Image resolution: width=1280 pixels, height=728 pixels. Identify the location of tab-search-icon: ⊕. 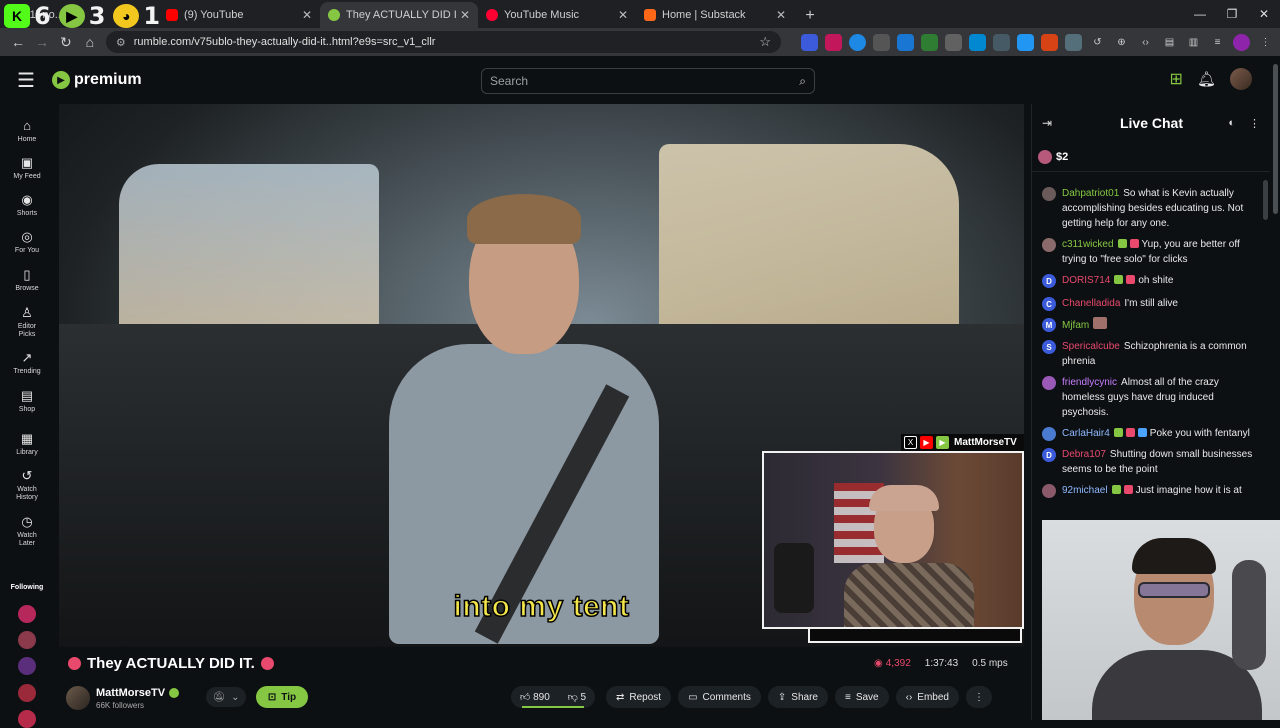
(1121, 42).